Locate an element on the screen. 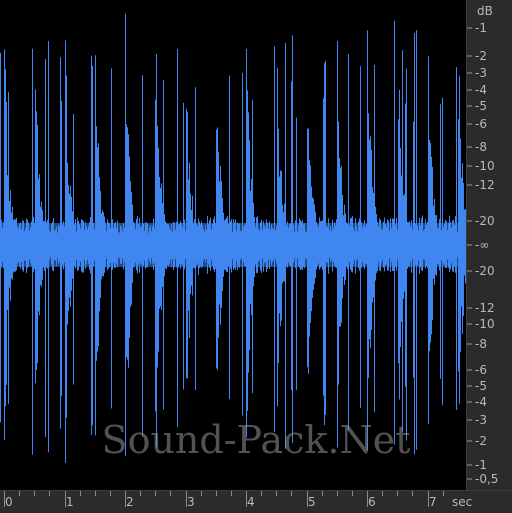  time-label: 5 is located at coordinates (312, 502).